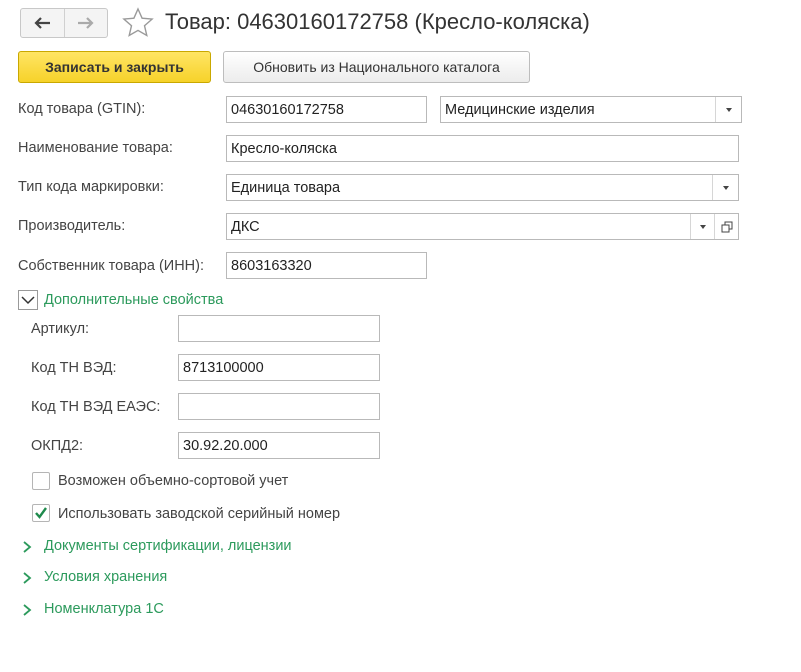  I want to click on extra-collapse-toggle, so click(28, 300).